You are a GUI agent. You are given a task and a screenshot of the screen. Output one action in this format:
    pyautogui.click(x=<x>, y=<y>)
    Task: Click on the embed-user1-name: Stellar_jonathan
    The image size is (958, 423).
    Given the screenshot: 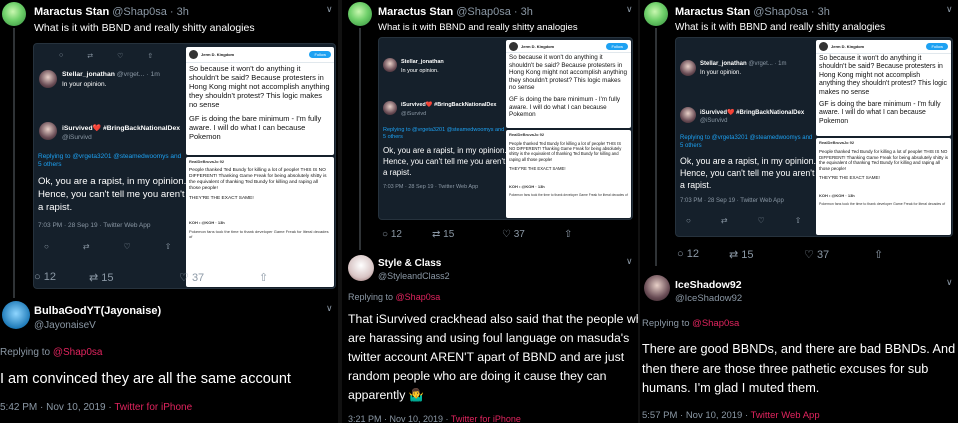 What is the action you would take?
    pyautogui.click(x=422, y=62)
    